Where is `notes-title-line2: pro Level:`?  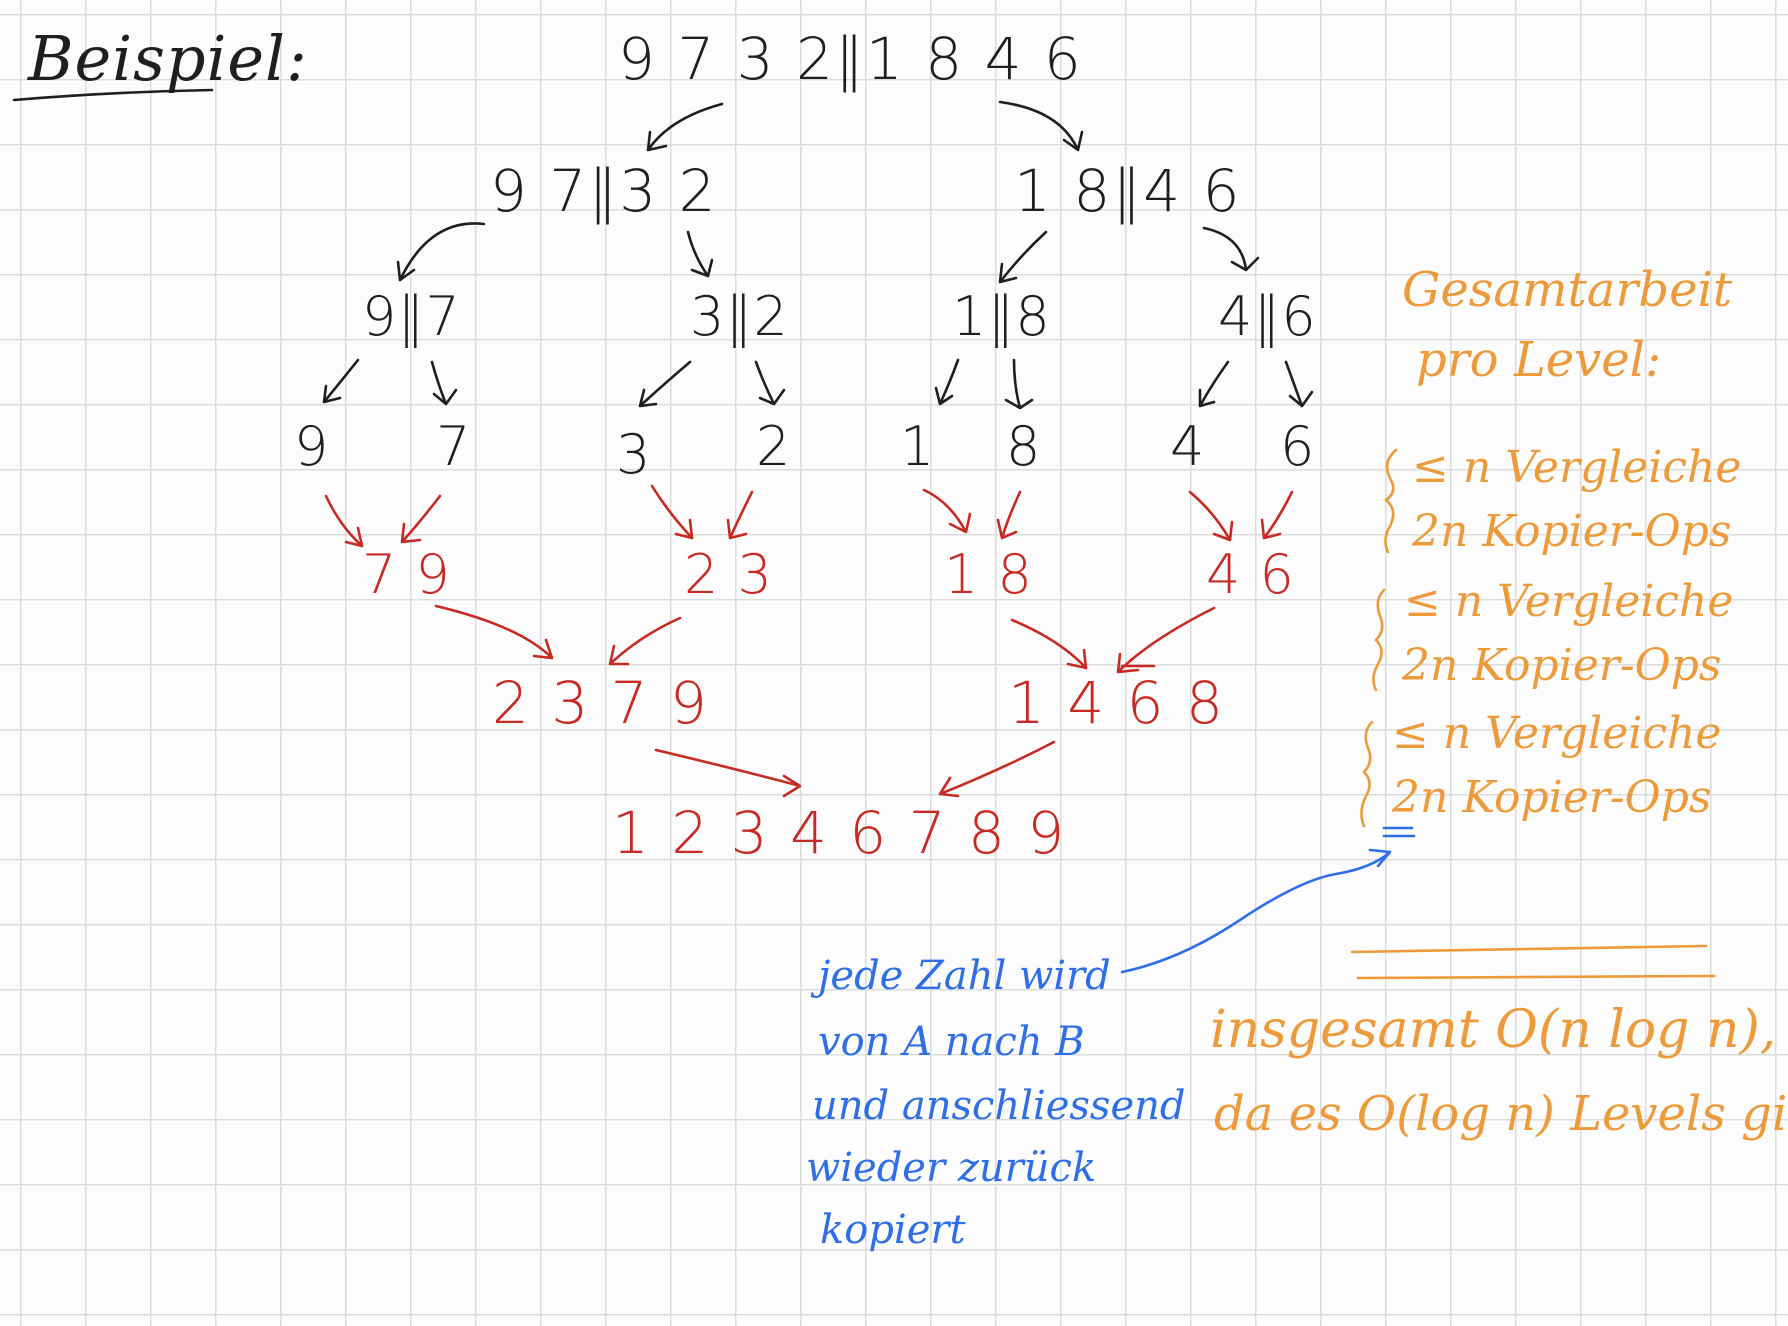
notes-title-line2: pro Level: is located at coordinates (1539, 360).